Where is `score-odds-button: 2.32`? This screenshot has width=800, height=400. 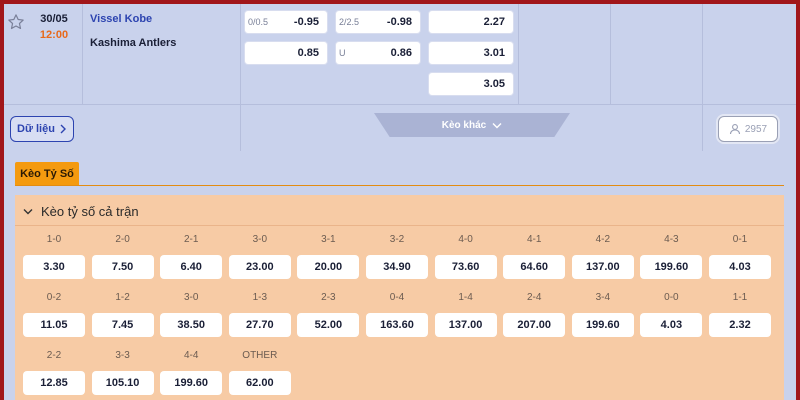 score-odds-button: 2.32 is located at coordinates (740, 325).